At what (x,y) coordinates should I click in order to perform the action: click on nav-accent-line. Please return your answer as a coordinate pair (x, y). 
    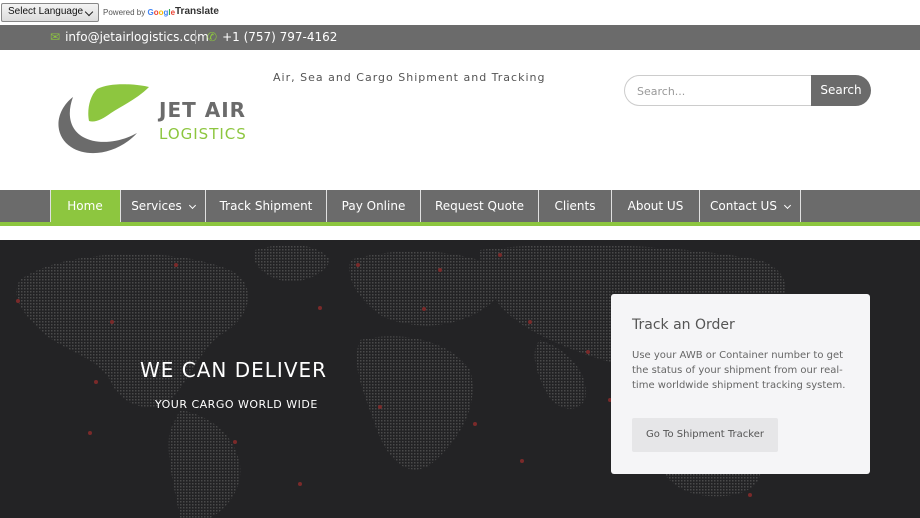
    Looking at the image, I should click on (460, 224).